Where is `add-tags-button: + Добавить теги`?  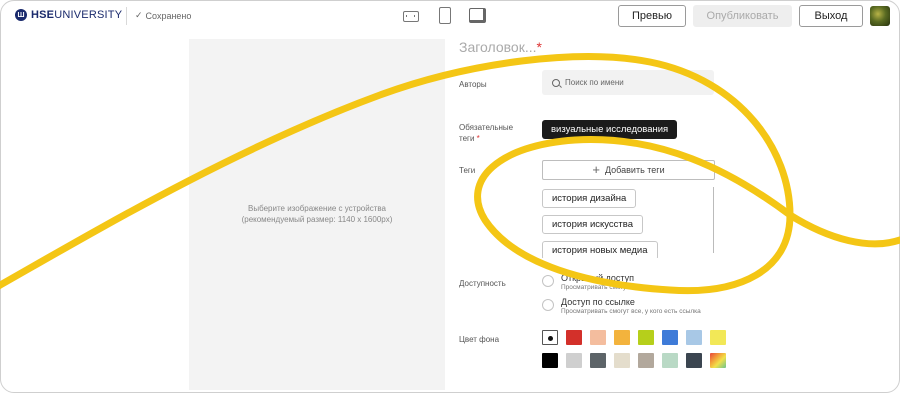 add-tags-button: + Добавить теги is located at coordinates (628, 170).